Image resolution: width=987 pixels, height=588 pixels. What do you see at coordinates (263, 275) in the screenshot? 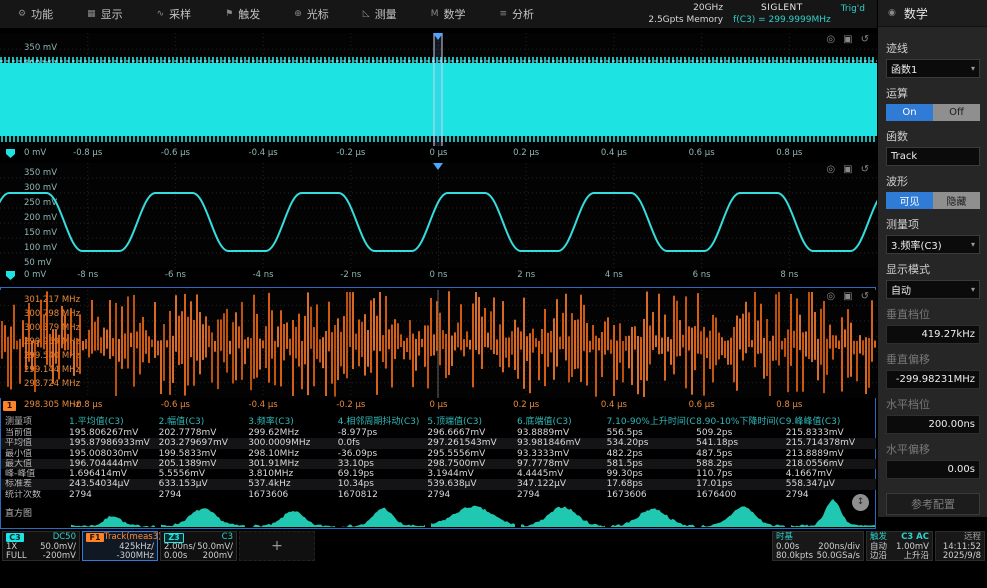
I see `x-tick-label: -4 ns` at bounding box center [263, 275].